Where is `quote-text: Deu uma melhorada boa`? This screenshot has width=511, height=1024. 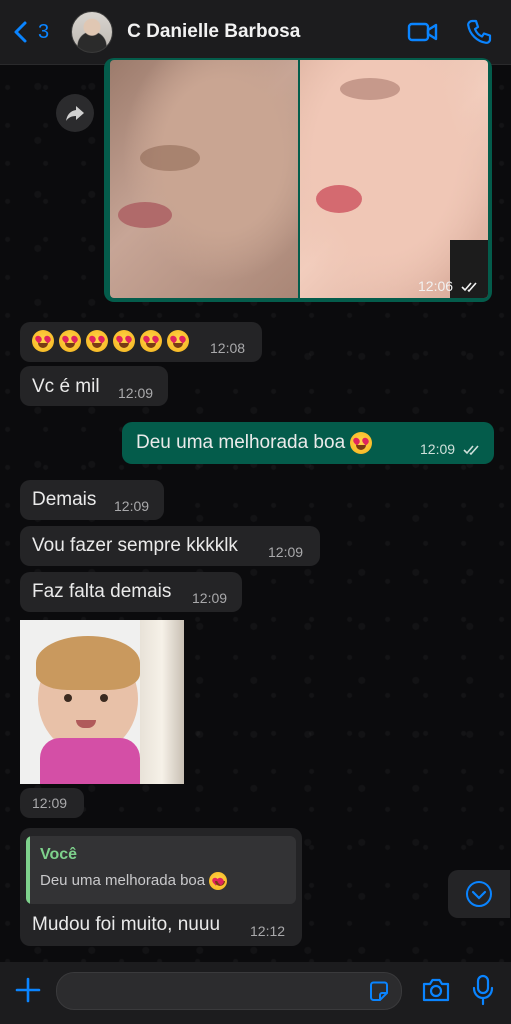
quote-text: Deu uma melhorada boa is located at coordinates (136, 881).